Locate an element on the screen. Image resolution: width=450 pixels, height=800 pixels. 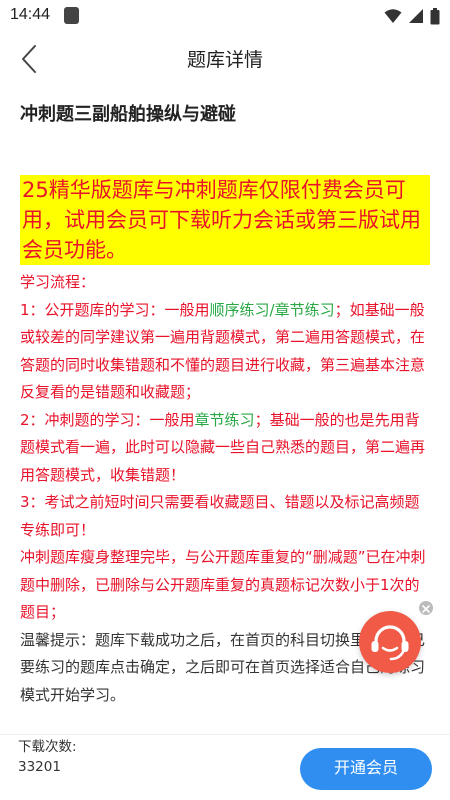
customer-service-button is located at coordinates (390, 642).